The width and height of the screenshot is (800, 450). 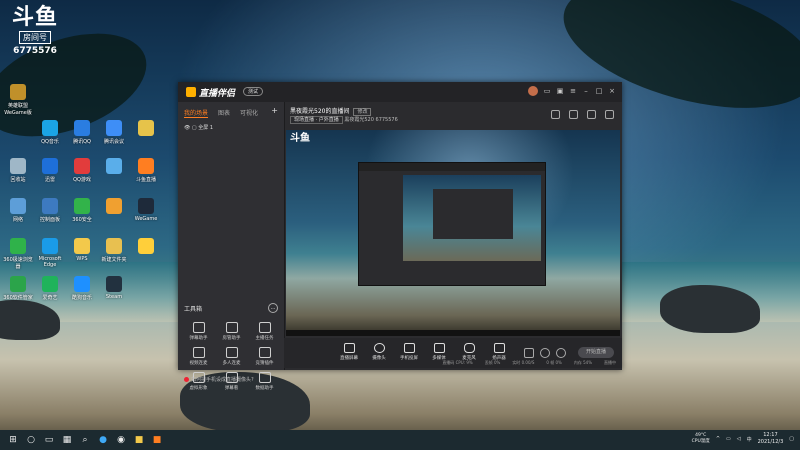 I want to click on cpu-temp: 49°C CPU温度, so click(x=701, y=439).